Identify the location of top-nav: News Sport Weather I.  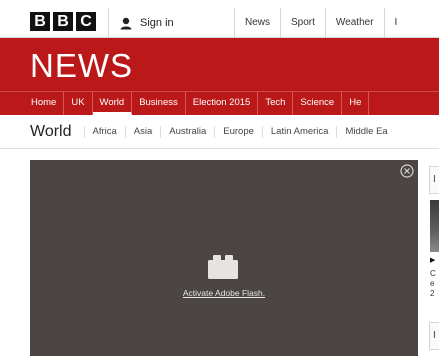
(320, 23).